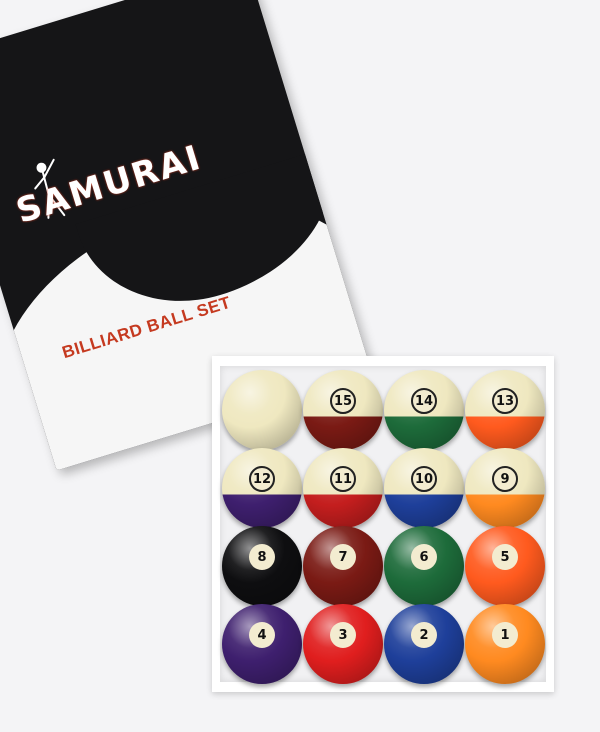 The height and width of the screenshot is (732, 600). Describe the element at coordinates (262, 635) in the screenshot. I see `ball-number-label: 4` at that location.